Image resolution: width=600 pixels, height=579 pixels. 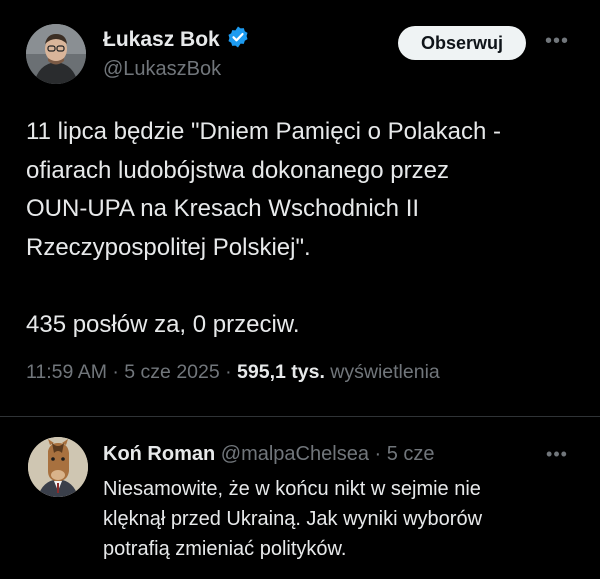 I want to click on follow-button: Obserwuj, so click(x=462, y=43).